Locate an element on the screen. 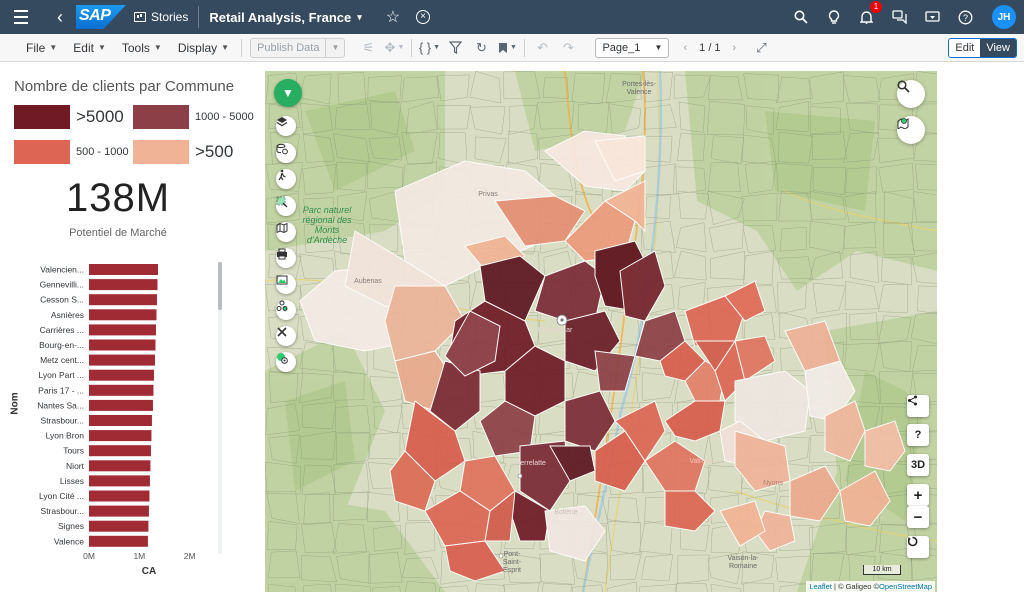 Image resolution: width=1024 pixels, height=599 pixels. favorite-star-icon: ☆ is located at coordinates (393, 17).